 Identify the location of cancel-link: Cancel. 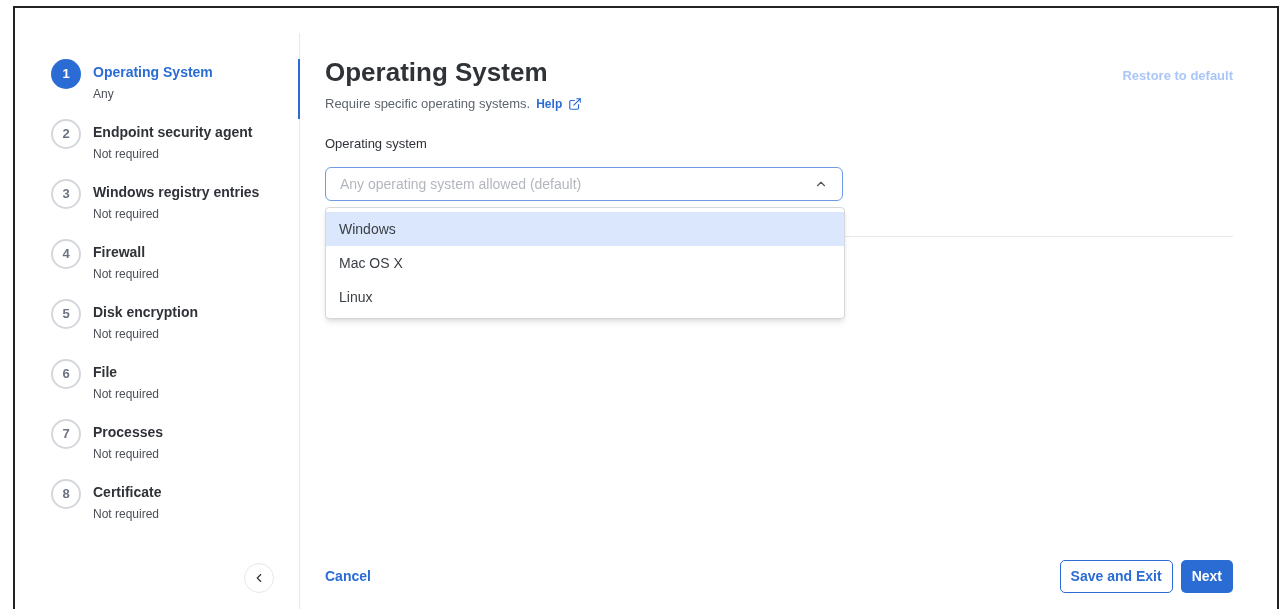
(348, 576).